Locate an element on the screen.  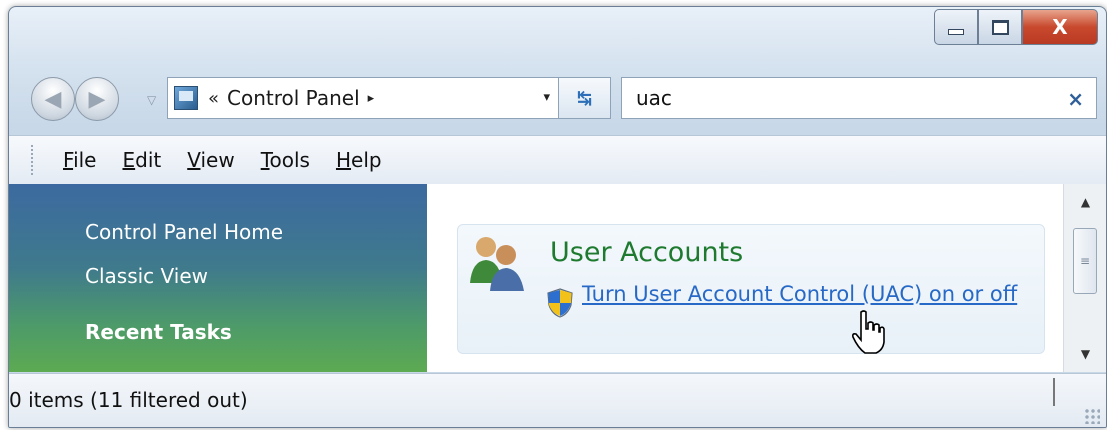
uac-shield-icon is located at coordinates (560, 303).